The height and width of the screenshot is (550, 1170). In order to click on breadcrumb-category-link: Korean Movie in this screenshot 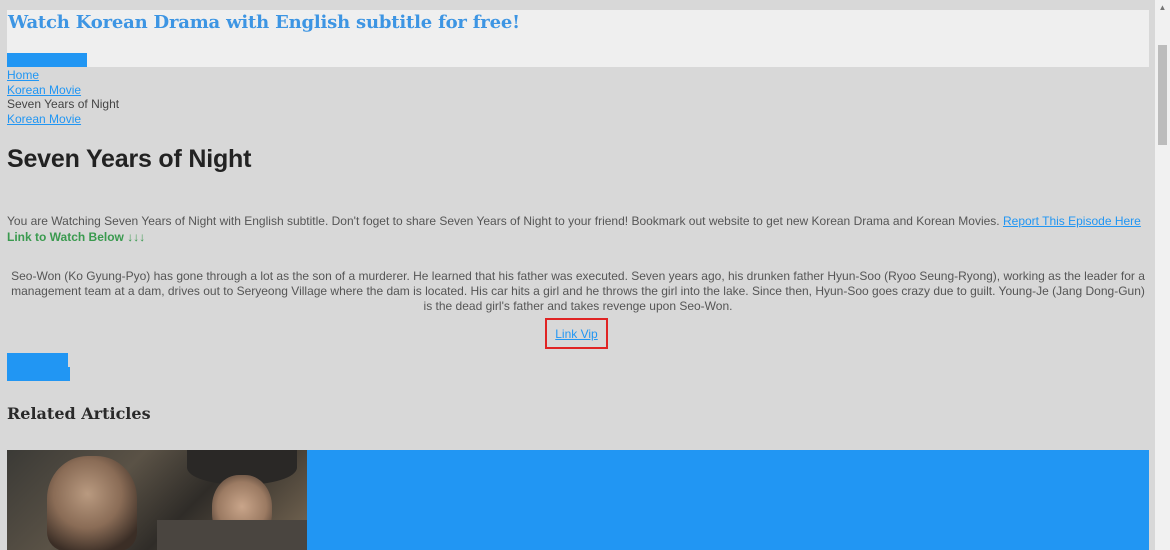, I will do `click(63, 90)`.